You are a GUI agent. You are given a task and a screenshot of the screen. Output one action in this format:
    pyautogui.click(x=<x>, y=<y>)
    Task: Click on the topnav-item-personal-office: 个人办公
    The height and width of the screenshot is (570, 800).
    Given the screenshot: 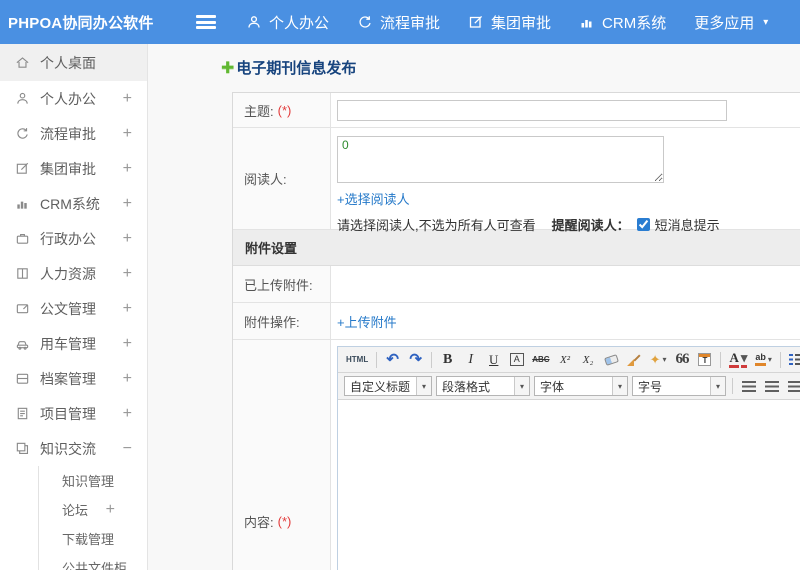 What is the action you would take?
    pyautogui.click(x=287, y=22)
    